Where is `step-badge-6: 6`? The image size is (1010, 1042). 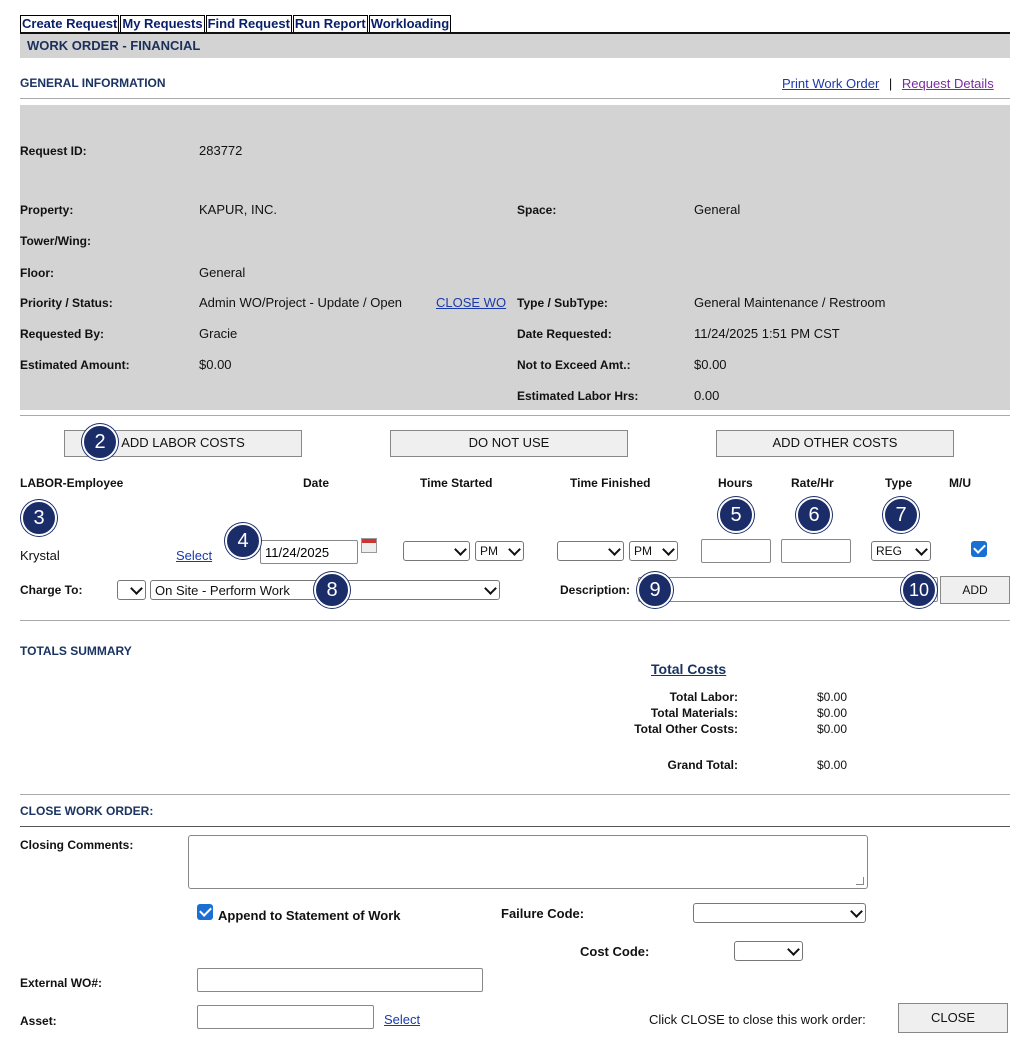 step-badge-6: 6 is located at coordinates (814, 515).